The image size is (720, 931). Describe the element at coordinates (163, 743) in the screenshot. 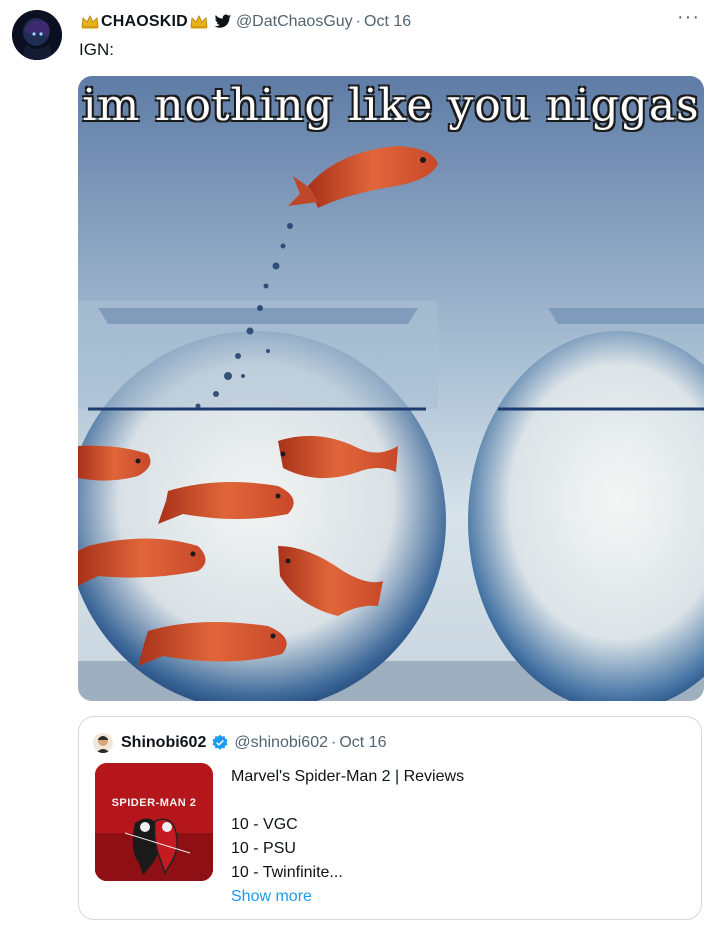

I see `quoted-display-name: Shinobi602` at that location.